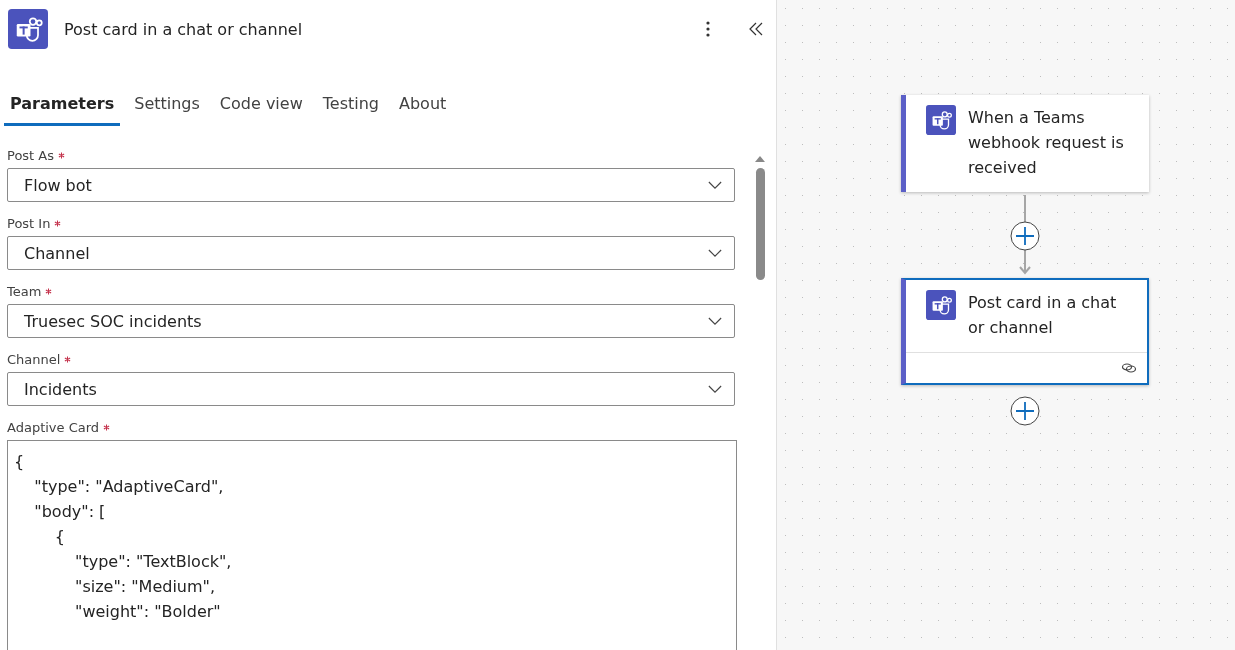 The image size is (1235, 650). I want to click on field-label: Post As, so click(30, 155).